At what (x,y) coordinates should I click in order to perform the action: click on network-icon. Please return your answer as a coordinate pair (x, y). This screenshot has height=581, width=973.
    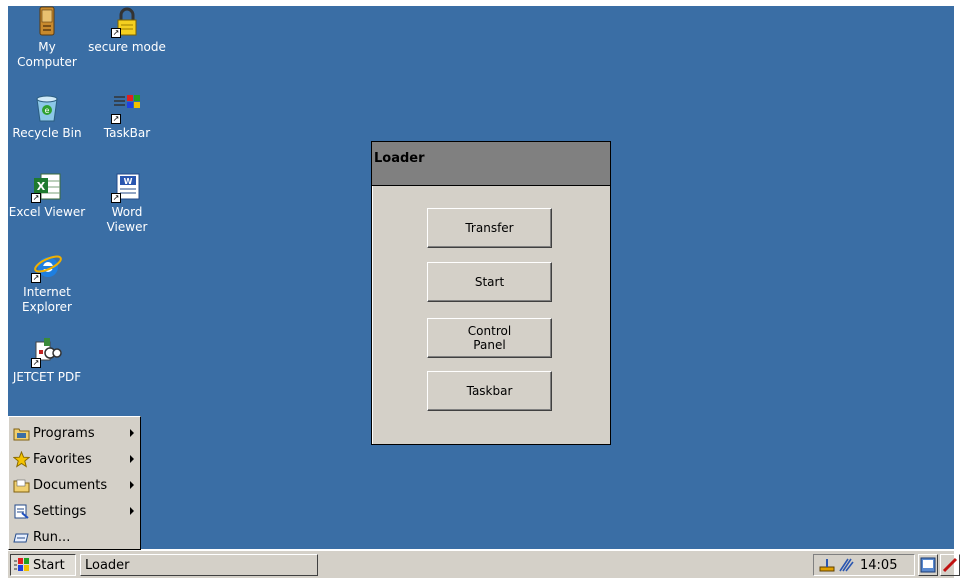
    Looking at the image, I should click on (828, 565).